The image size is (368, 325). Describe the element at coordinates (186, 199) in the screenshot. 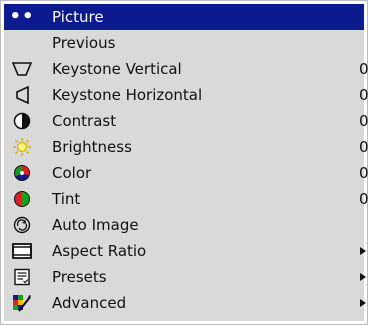

I see `menu-item-tint: Tint 0` at that location.